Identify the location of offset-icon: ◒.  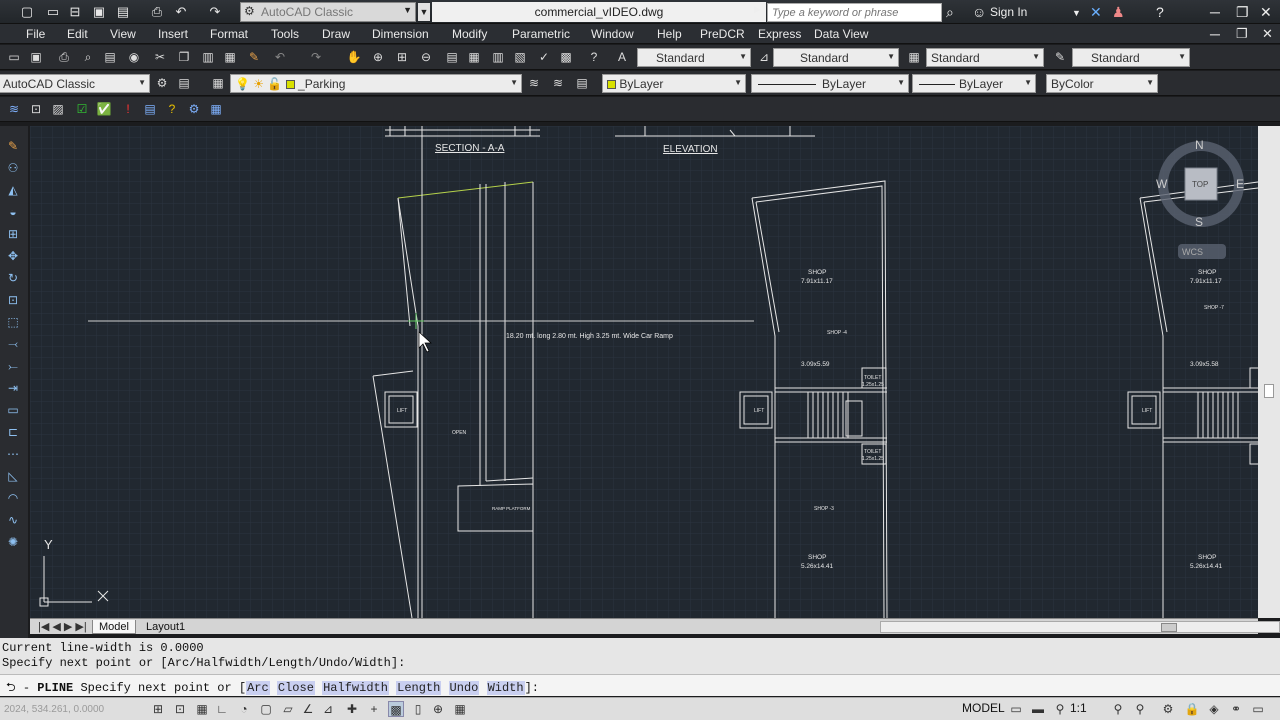
(13, 212).